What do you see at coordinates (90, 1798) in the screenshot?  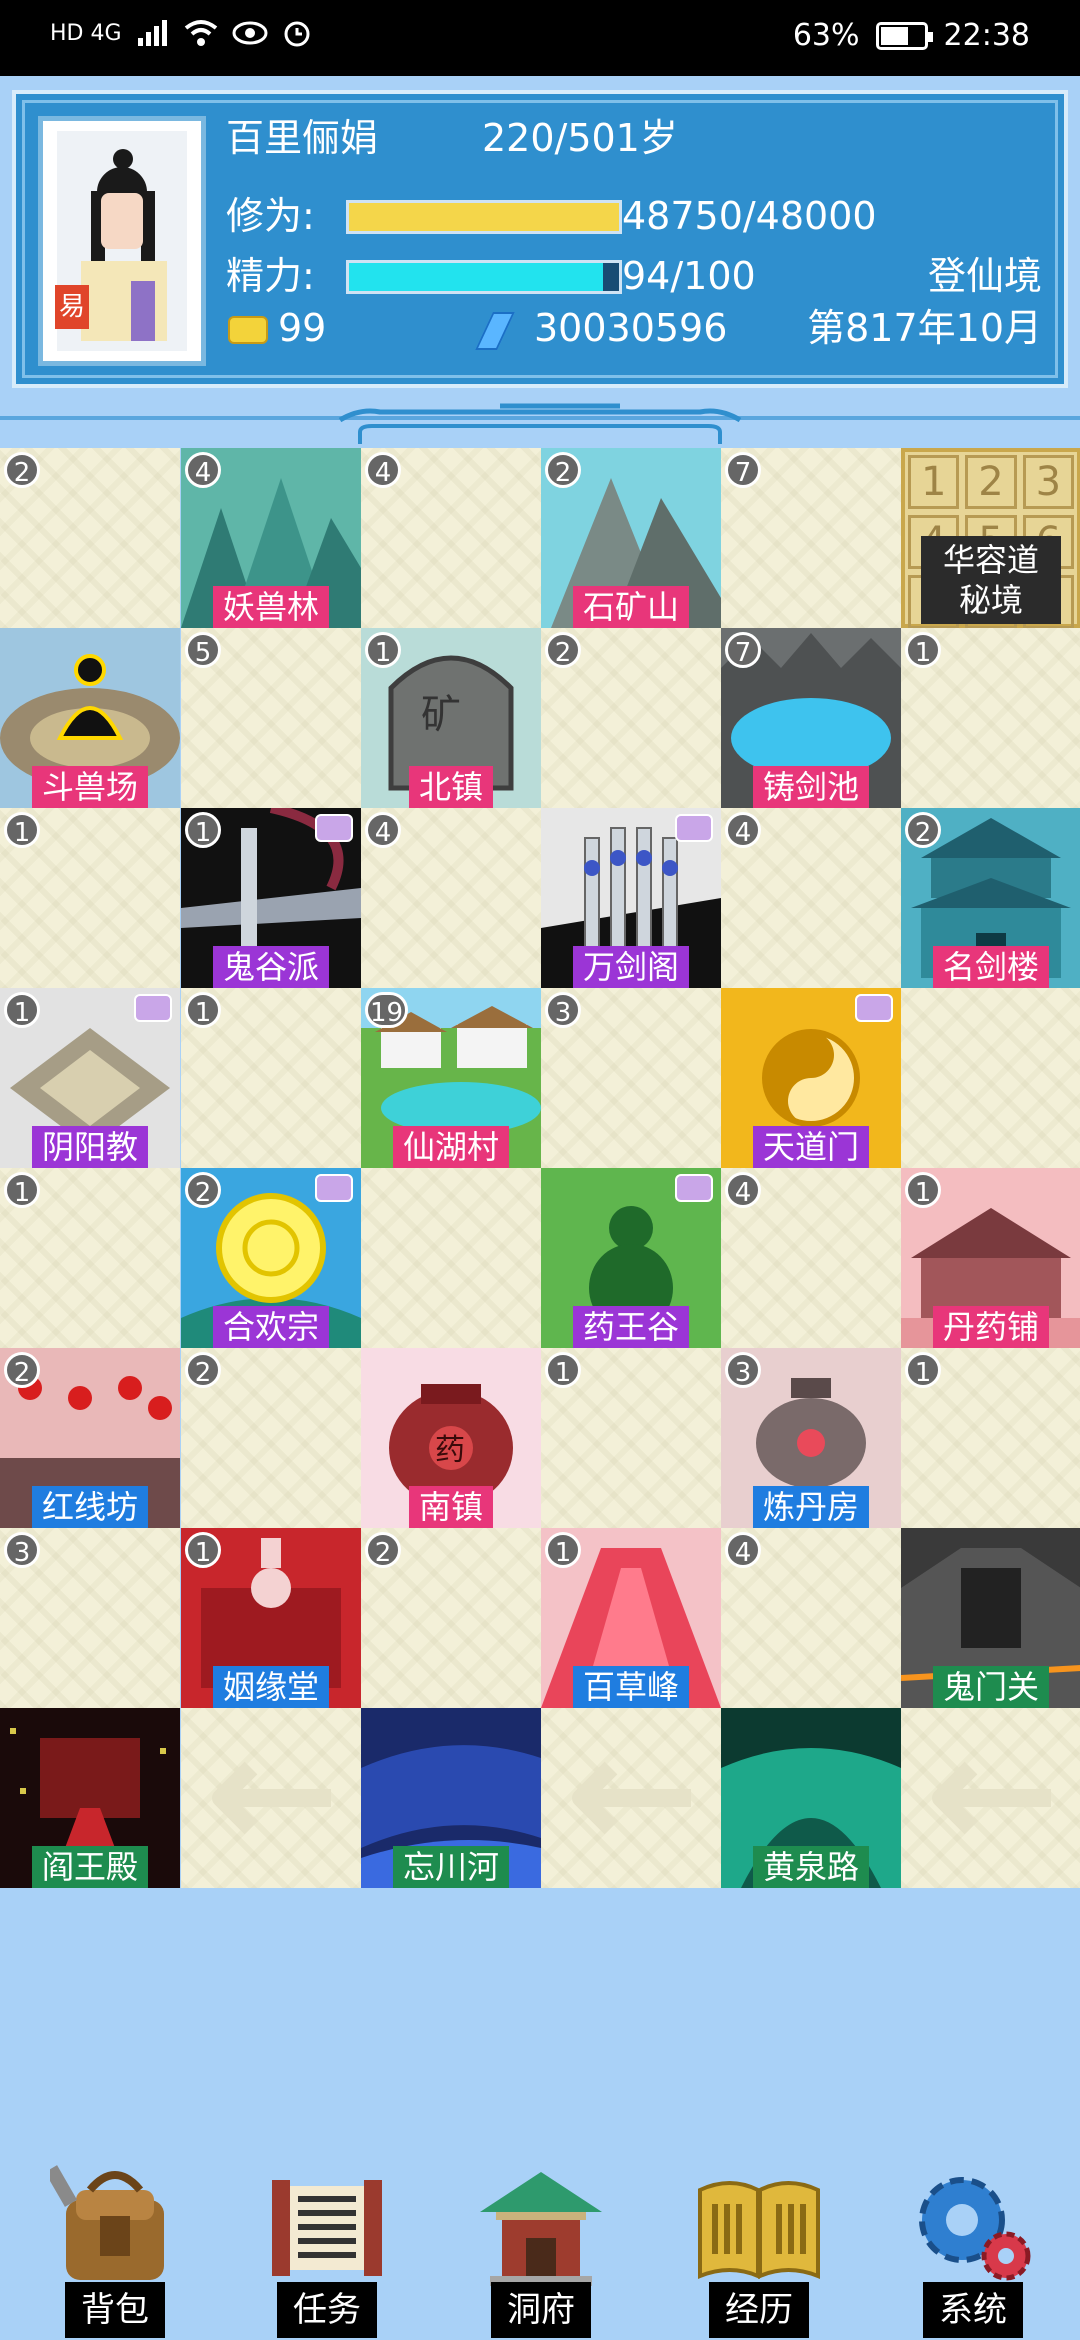 I see `map-cell: 阎王殿` at bounding box center [90, 1798].